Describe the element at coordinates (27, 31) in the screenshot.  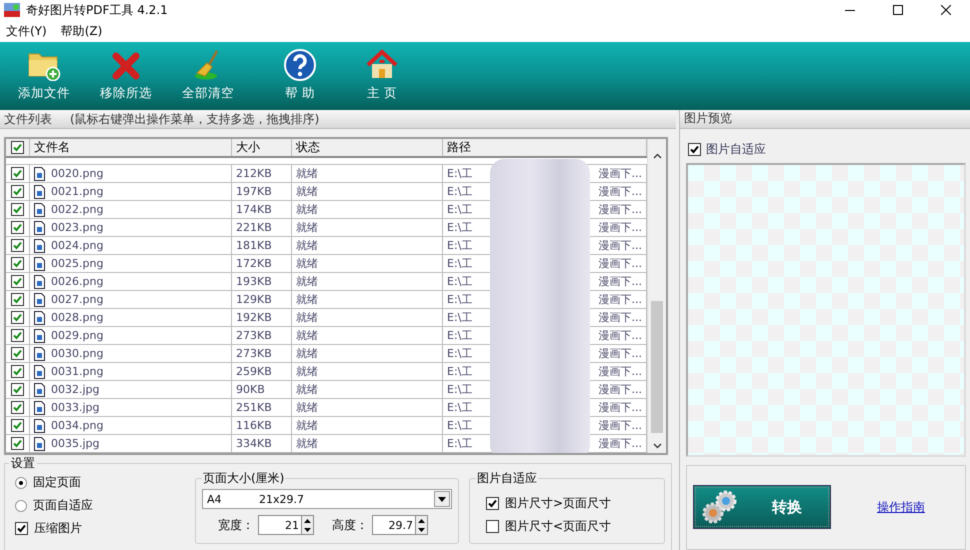
I see `menu-item: 文件(Y)` at that location.